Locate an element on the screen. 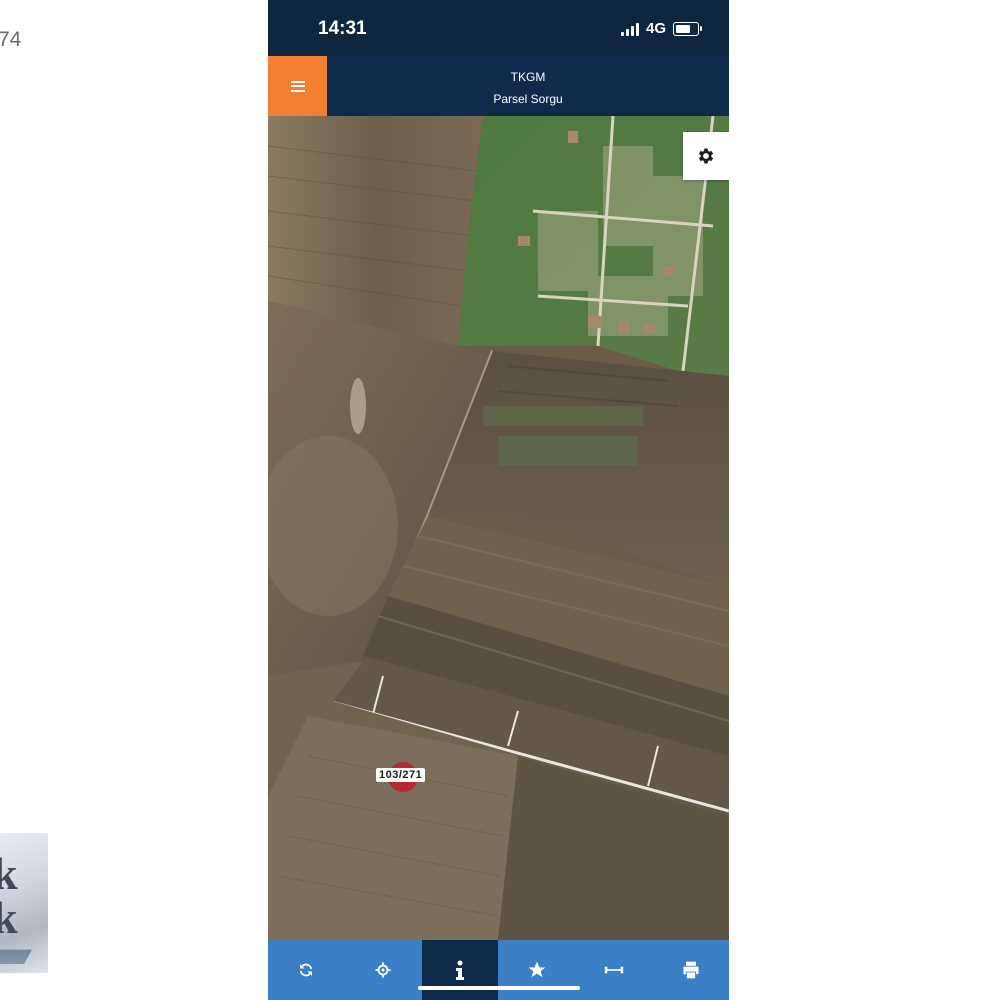 The height and width of the screenshot is (1000, 1000). measure-icon is located at coordinates (613, 970).